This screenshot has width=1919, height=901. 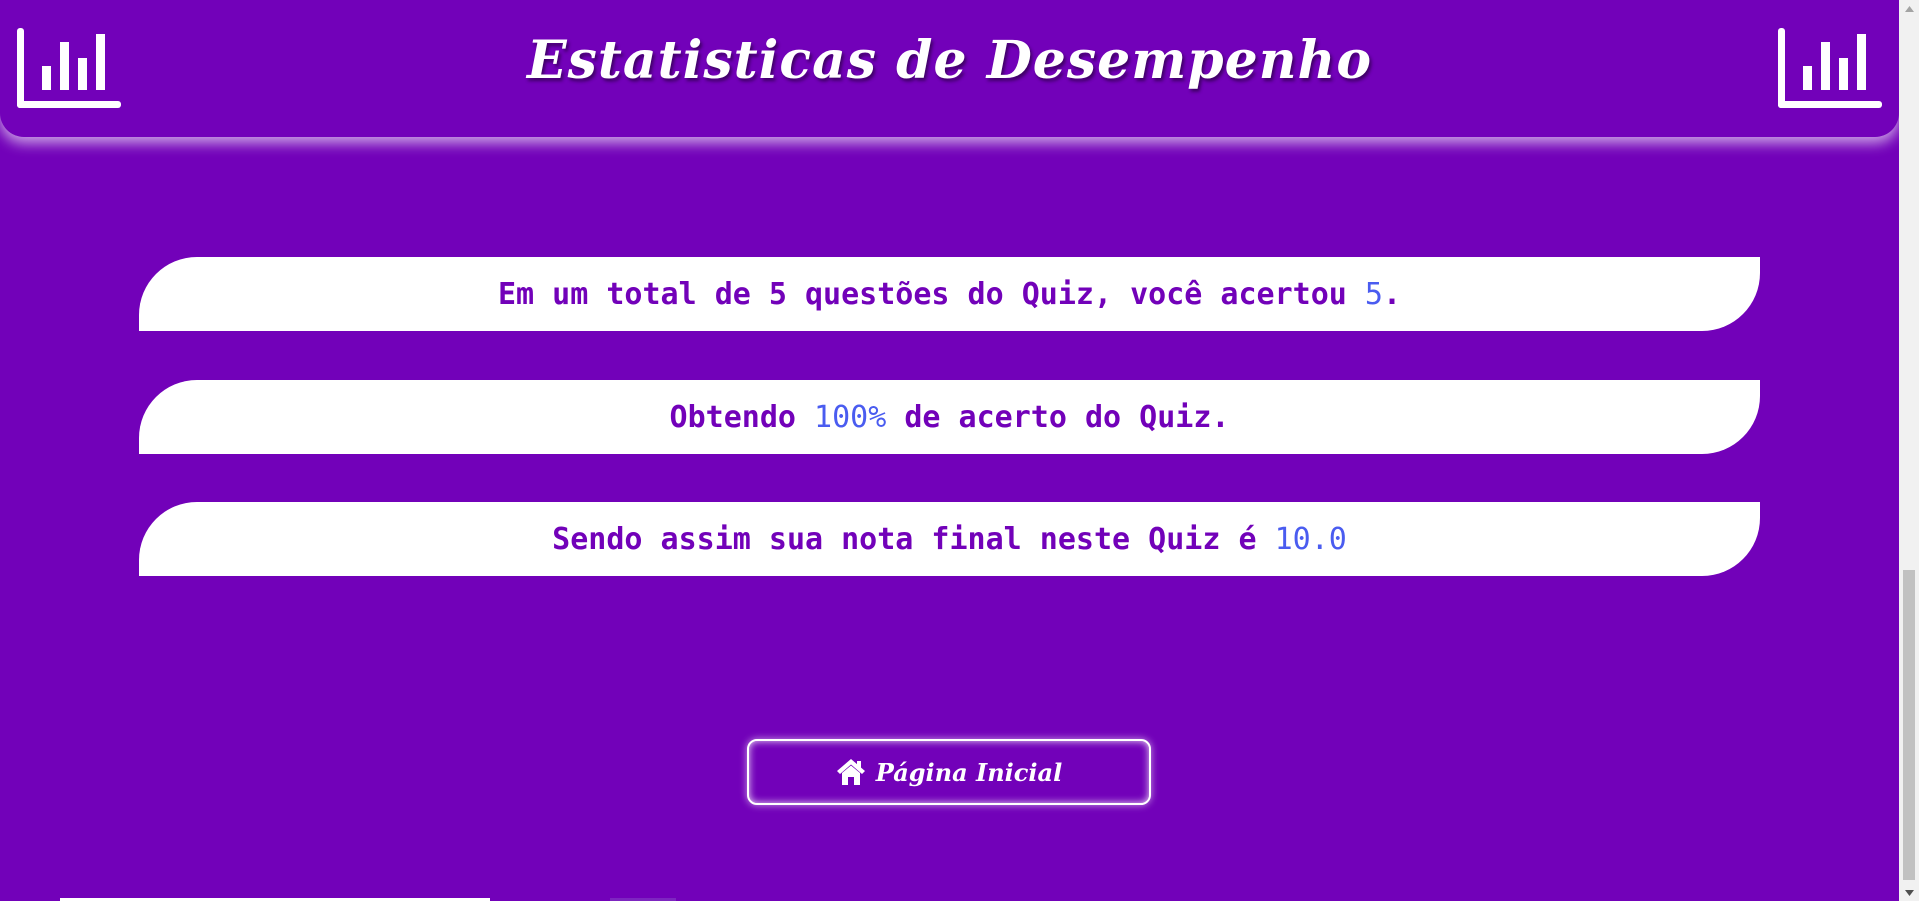 I want to click on home-button-label: Página Inicial, so click(x=969, y=772).